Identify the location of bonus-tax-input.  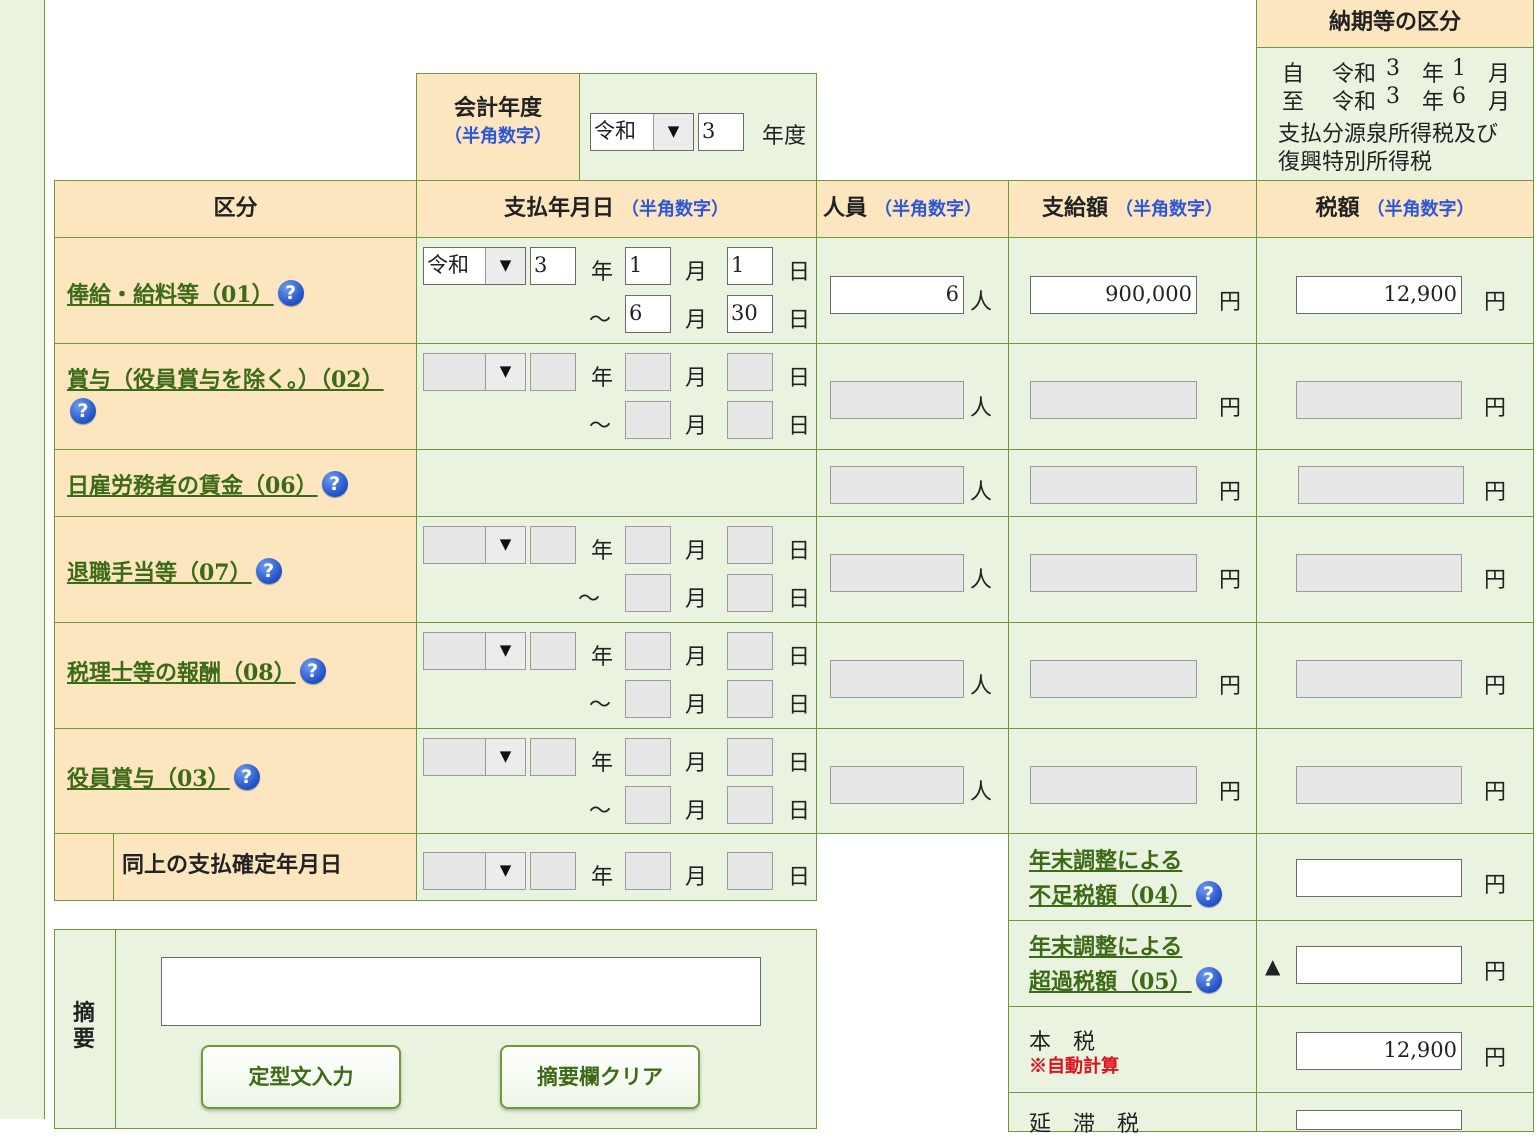
(1379, 400).